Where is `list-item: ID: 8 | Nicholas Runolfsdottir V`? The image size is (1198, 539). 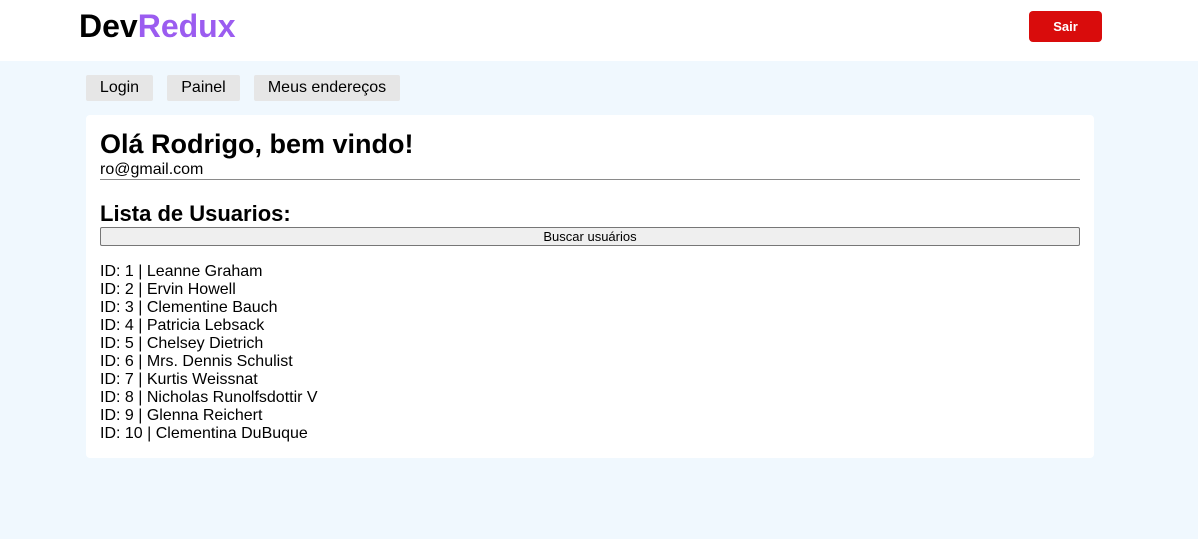 list-item: ID: 8 | Nicholas Runolfsdottir V is located at coordinates (209, 397).